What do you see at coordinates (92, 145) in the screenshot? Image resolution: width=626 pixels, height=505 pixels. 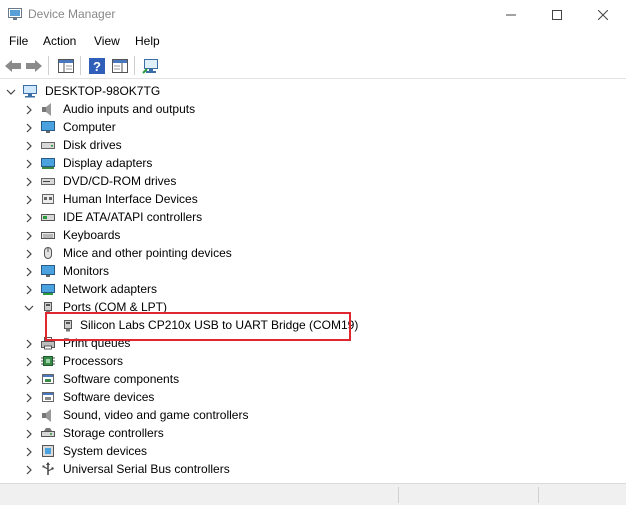 I see `tree-node-label: Disk drives` at bounding box center [92, 145].